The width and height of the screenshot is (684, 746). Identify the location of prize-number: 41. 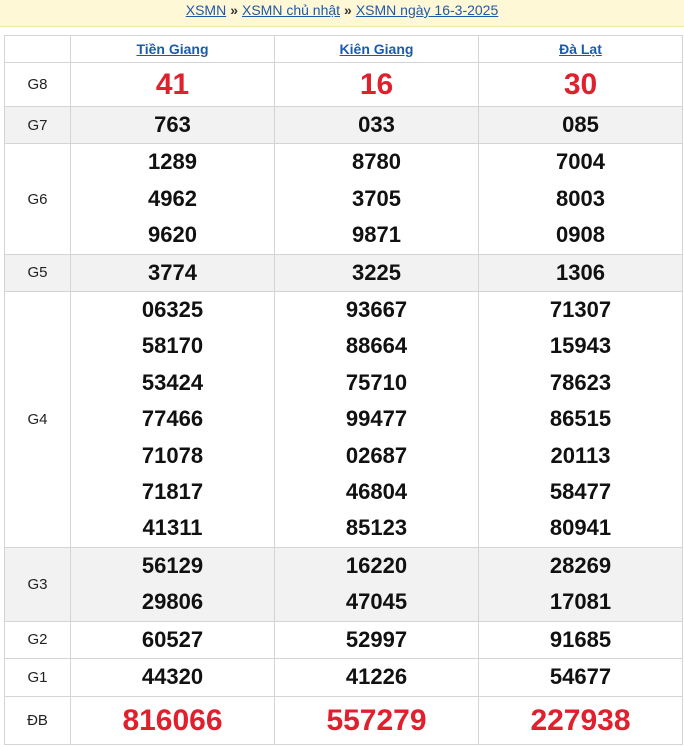
(172, 84).